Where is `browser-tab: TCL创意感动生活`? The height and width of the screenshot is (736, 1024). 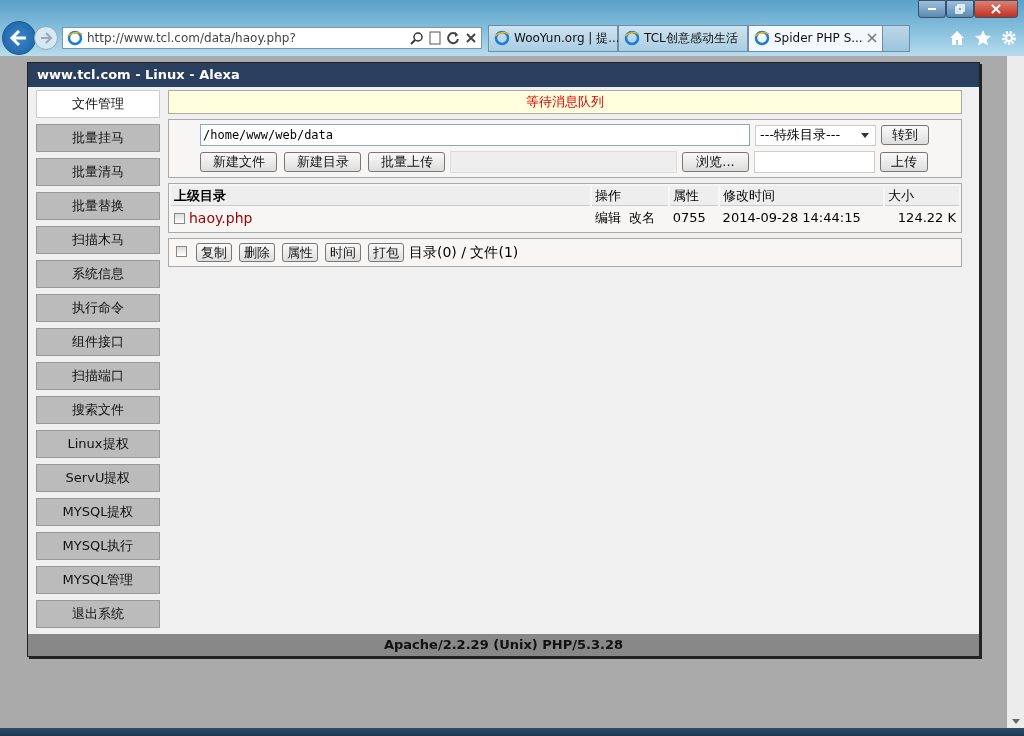 browser-tab: TCL创意感动生活 is located at coordinates (683, 38).